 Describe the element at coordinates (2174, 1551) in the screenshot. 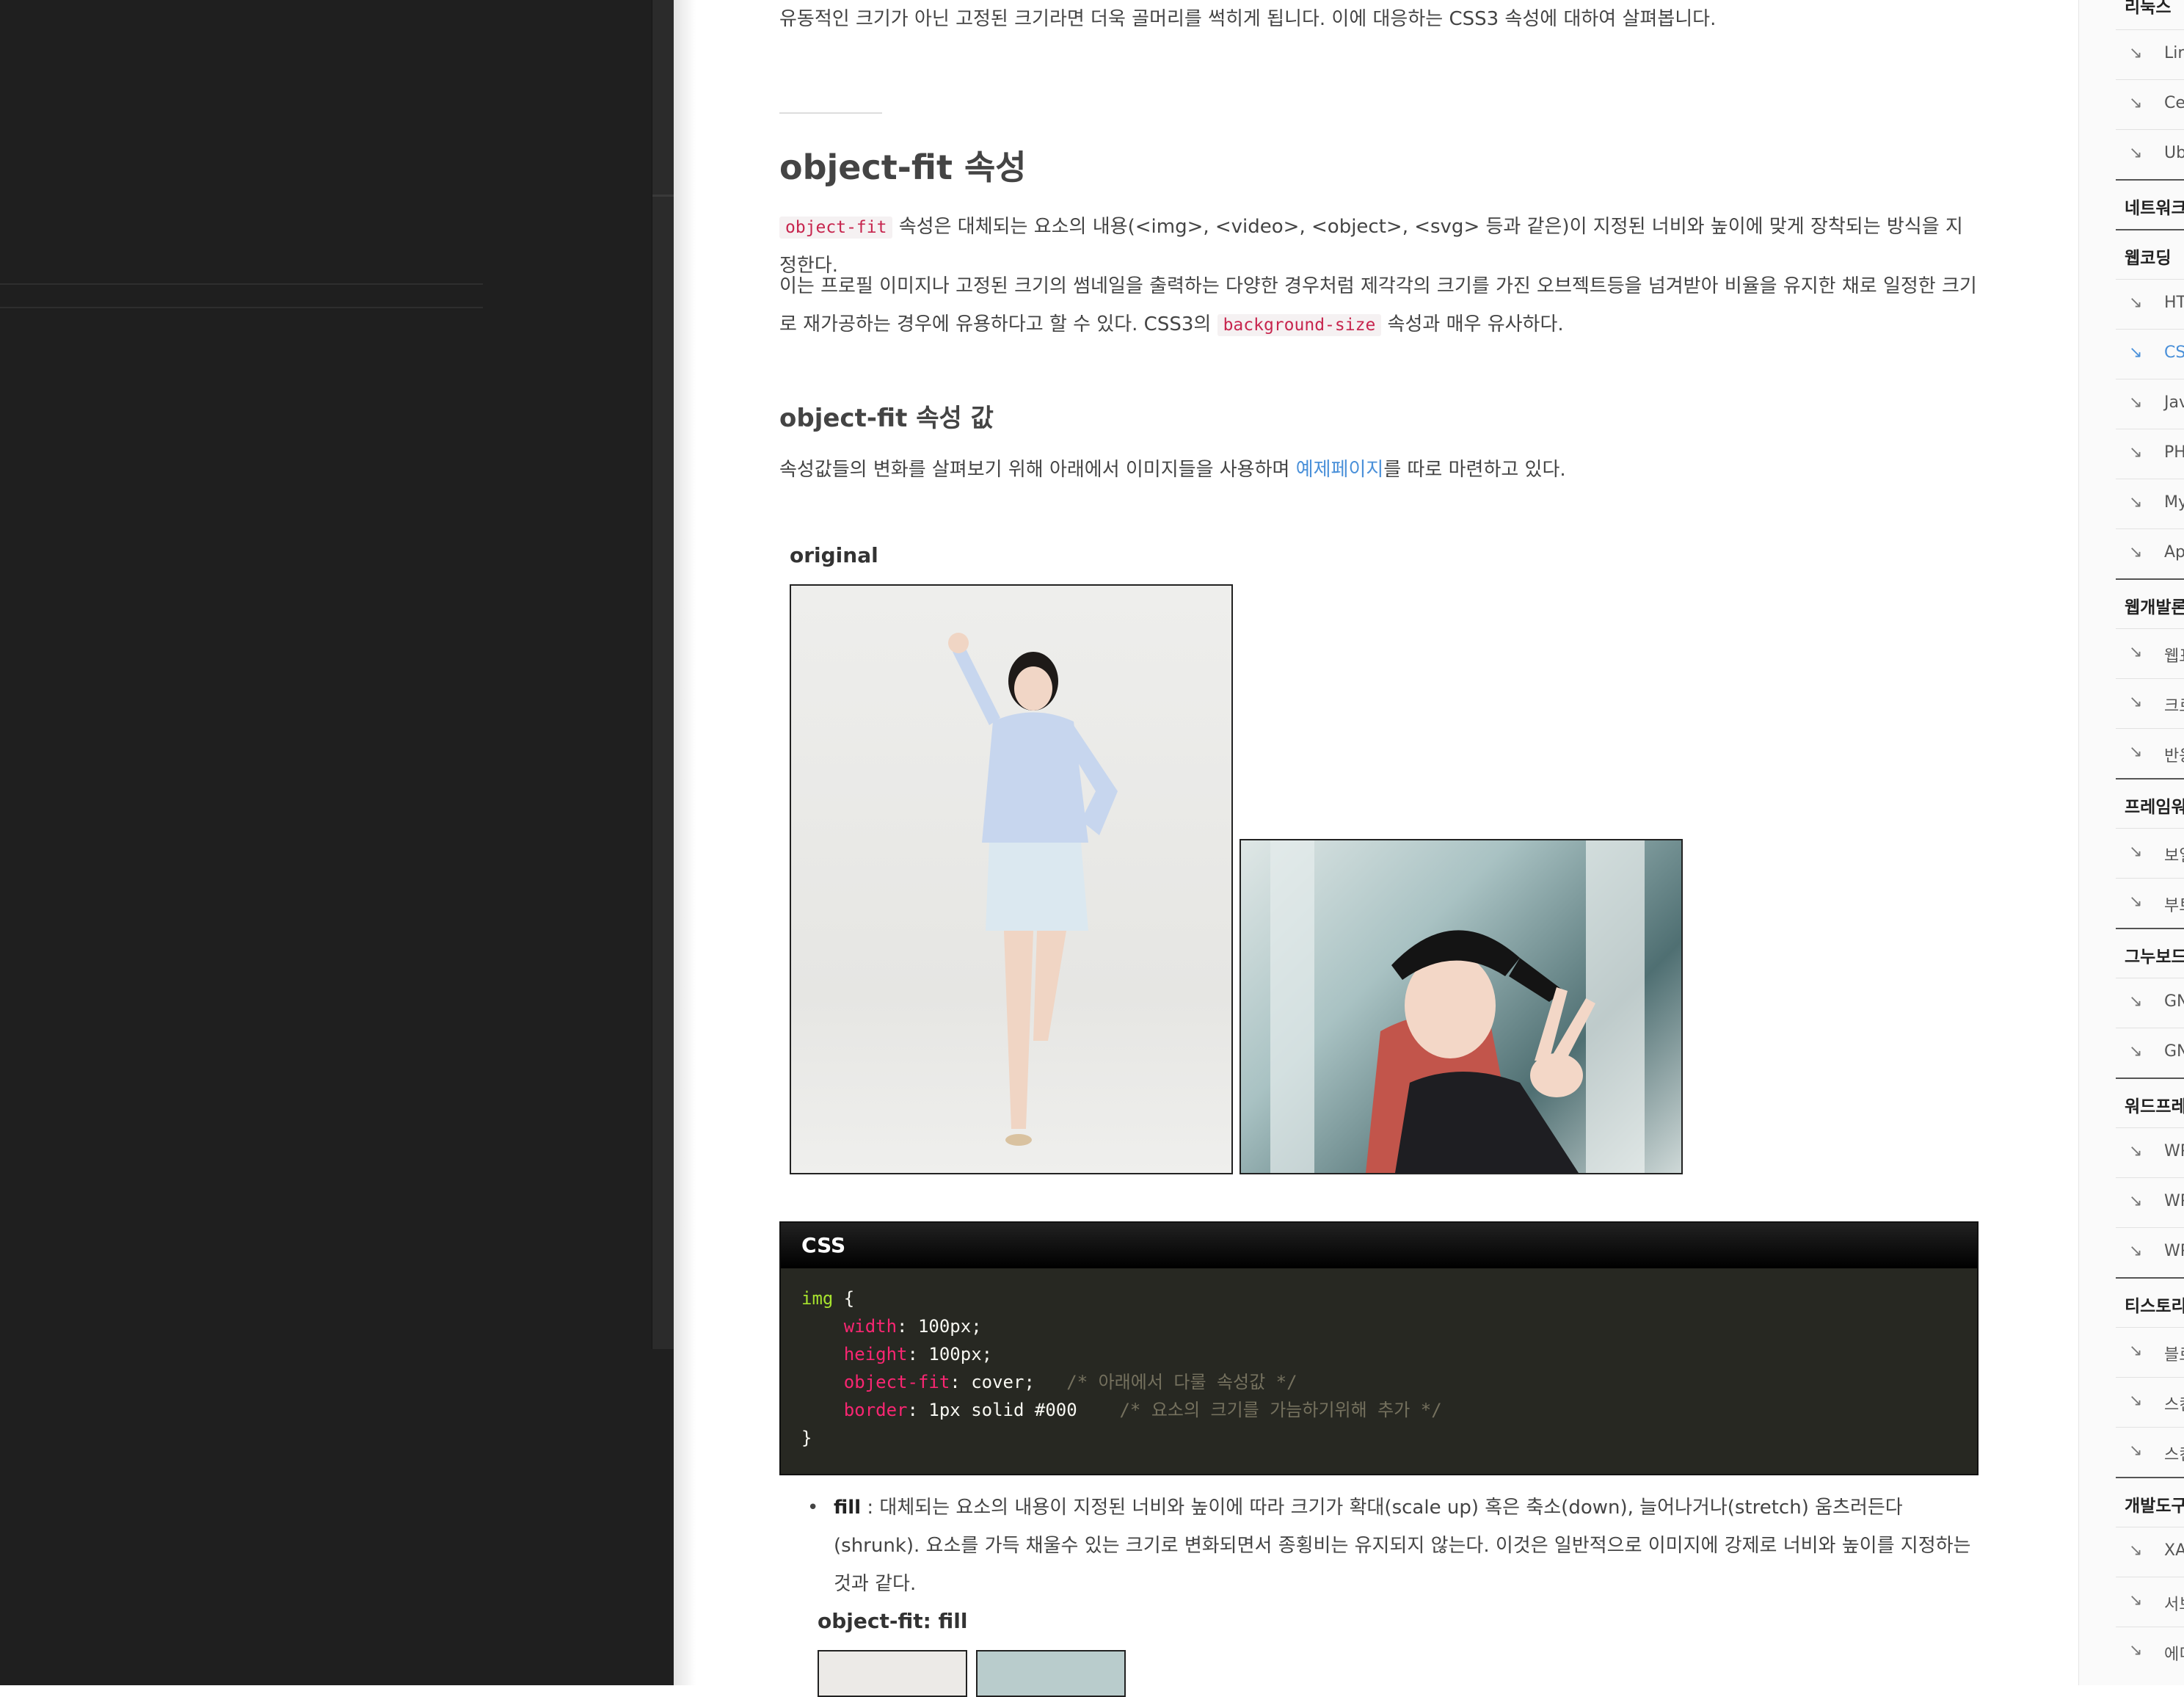

I see `sidebar-item-label: XAM` at that location.